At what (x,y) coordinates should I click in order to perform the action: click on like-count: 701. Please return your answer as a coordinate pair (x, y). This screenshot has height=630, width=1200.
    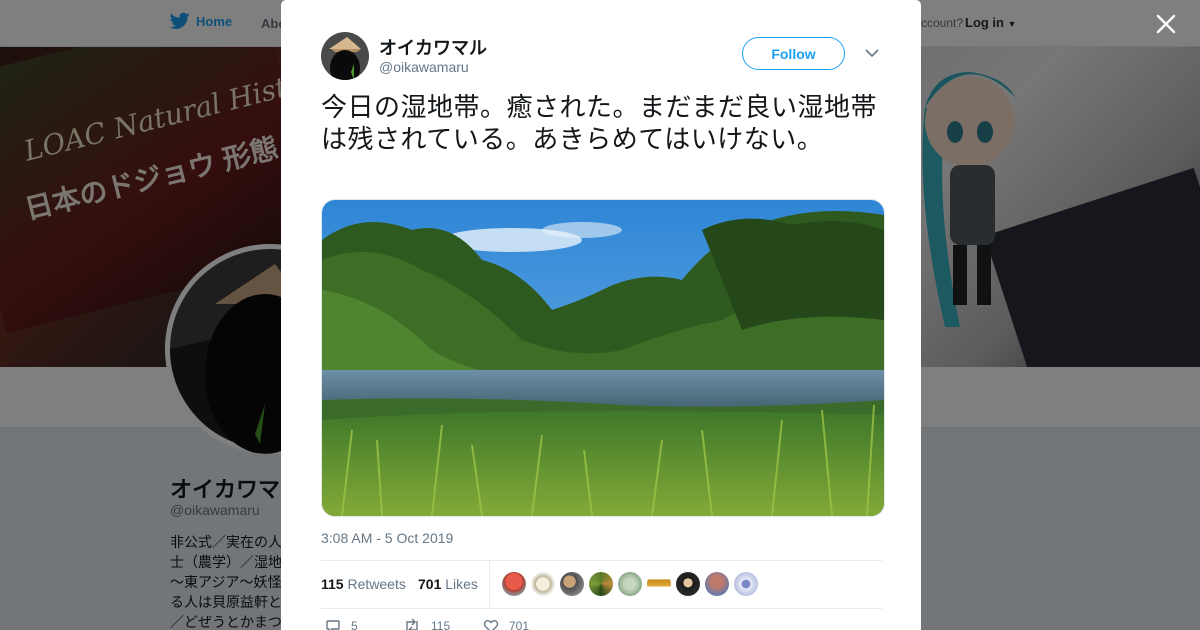
    Looking at the image, I should click on (519, 624).